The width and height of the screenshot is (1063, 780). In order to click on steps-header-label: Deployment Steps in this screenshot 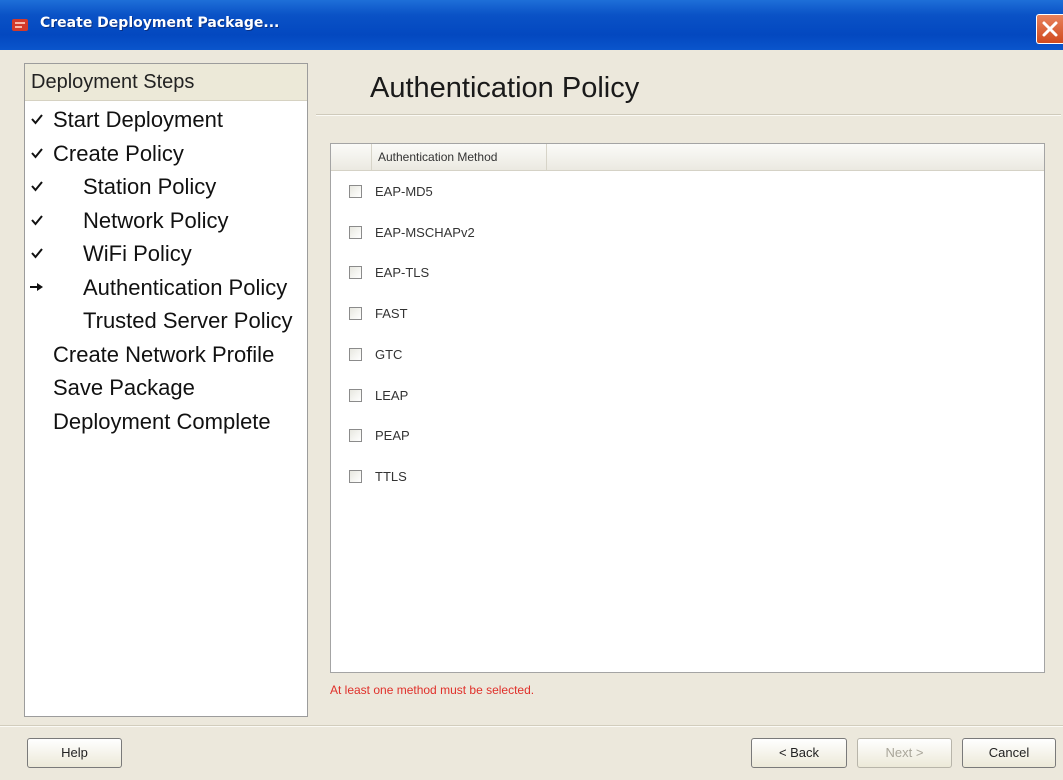, I will do `click(113, 82)`.